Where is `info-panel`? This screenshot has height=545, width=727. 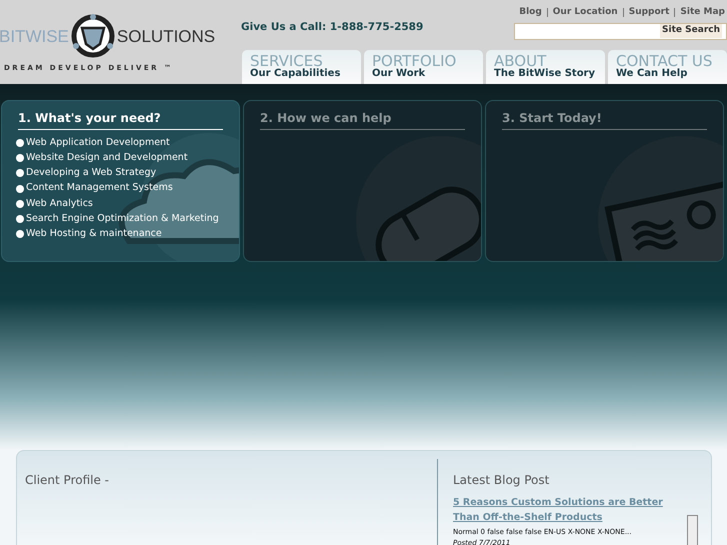 info-panel is located at coordinates (120, 181).